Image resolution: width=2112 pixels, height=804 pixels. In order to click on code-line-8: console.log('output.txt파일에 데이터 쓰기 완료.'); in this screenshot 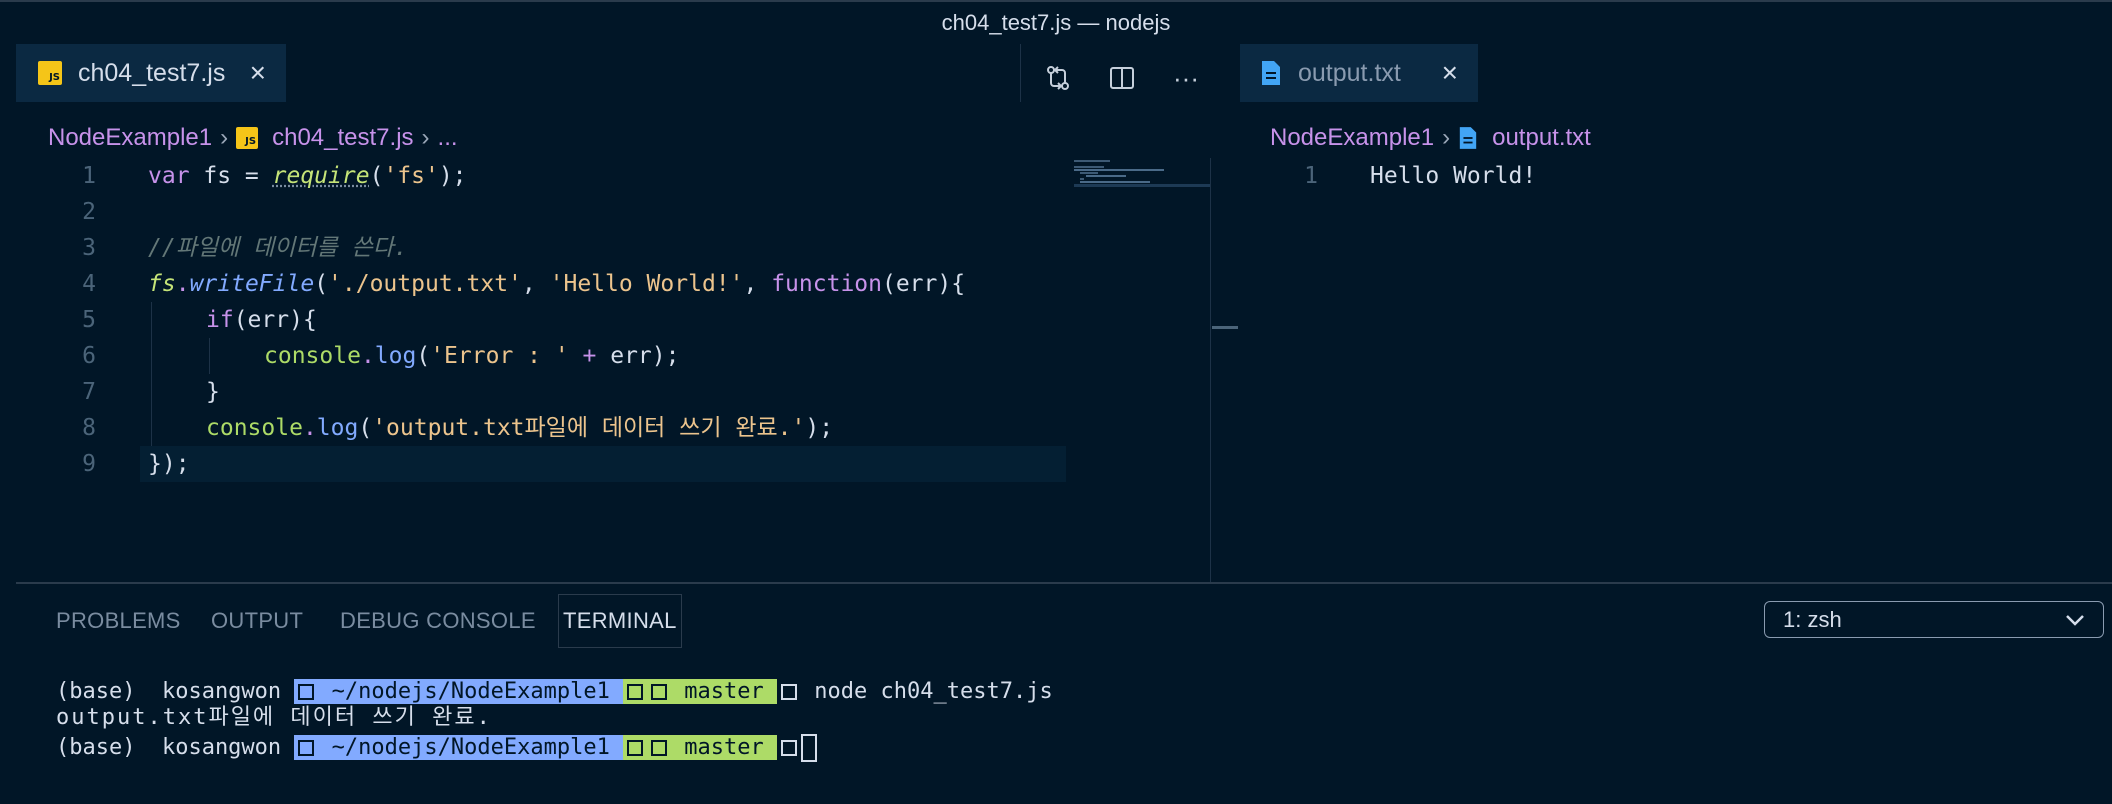, I will do `click(519, 428)`.